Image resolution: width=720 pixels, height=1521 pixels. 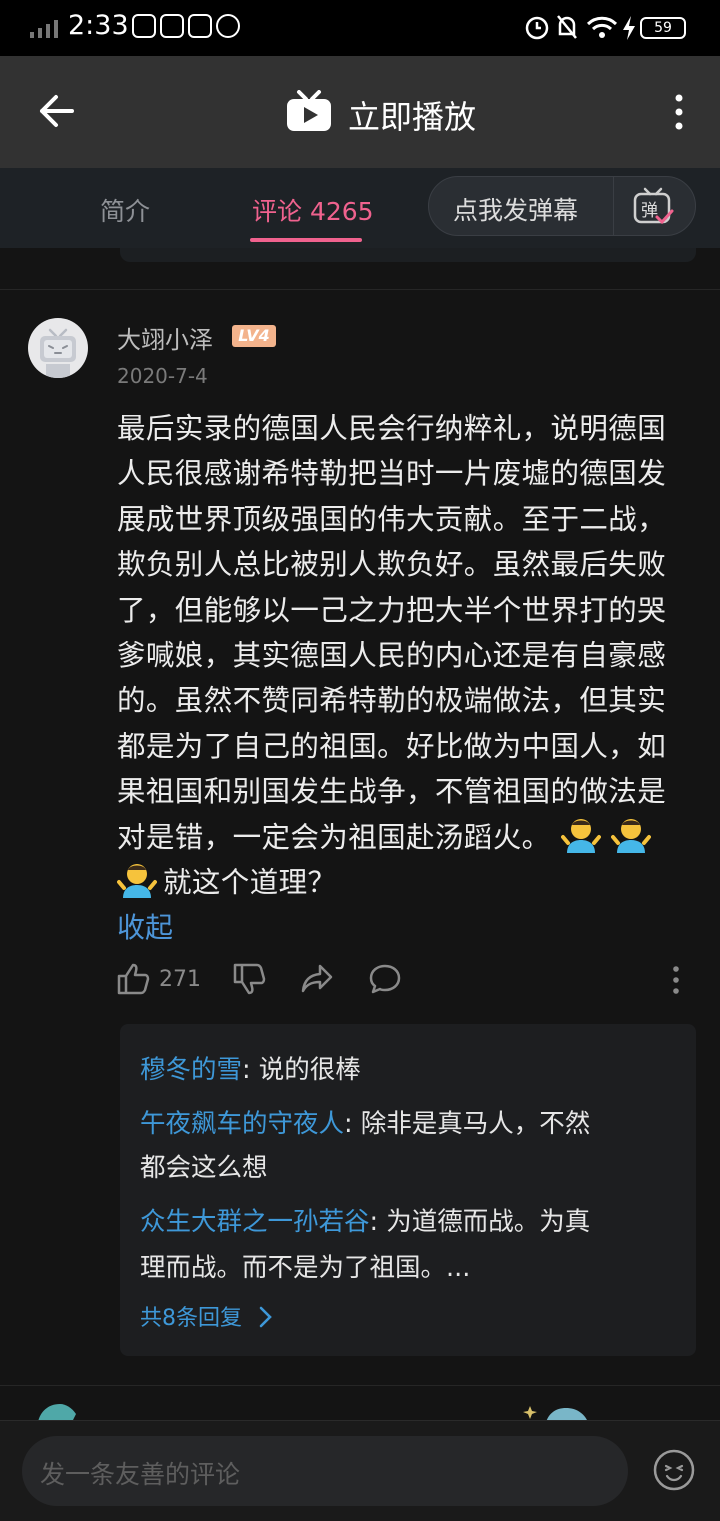 I want to click on battery-icon: 59, so click(x=663, y=28).